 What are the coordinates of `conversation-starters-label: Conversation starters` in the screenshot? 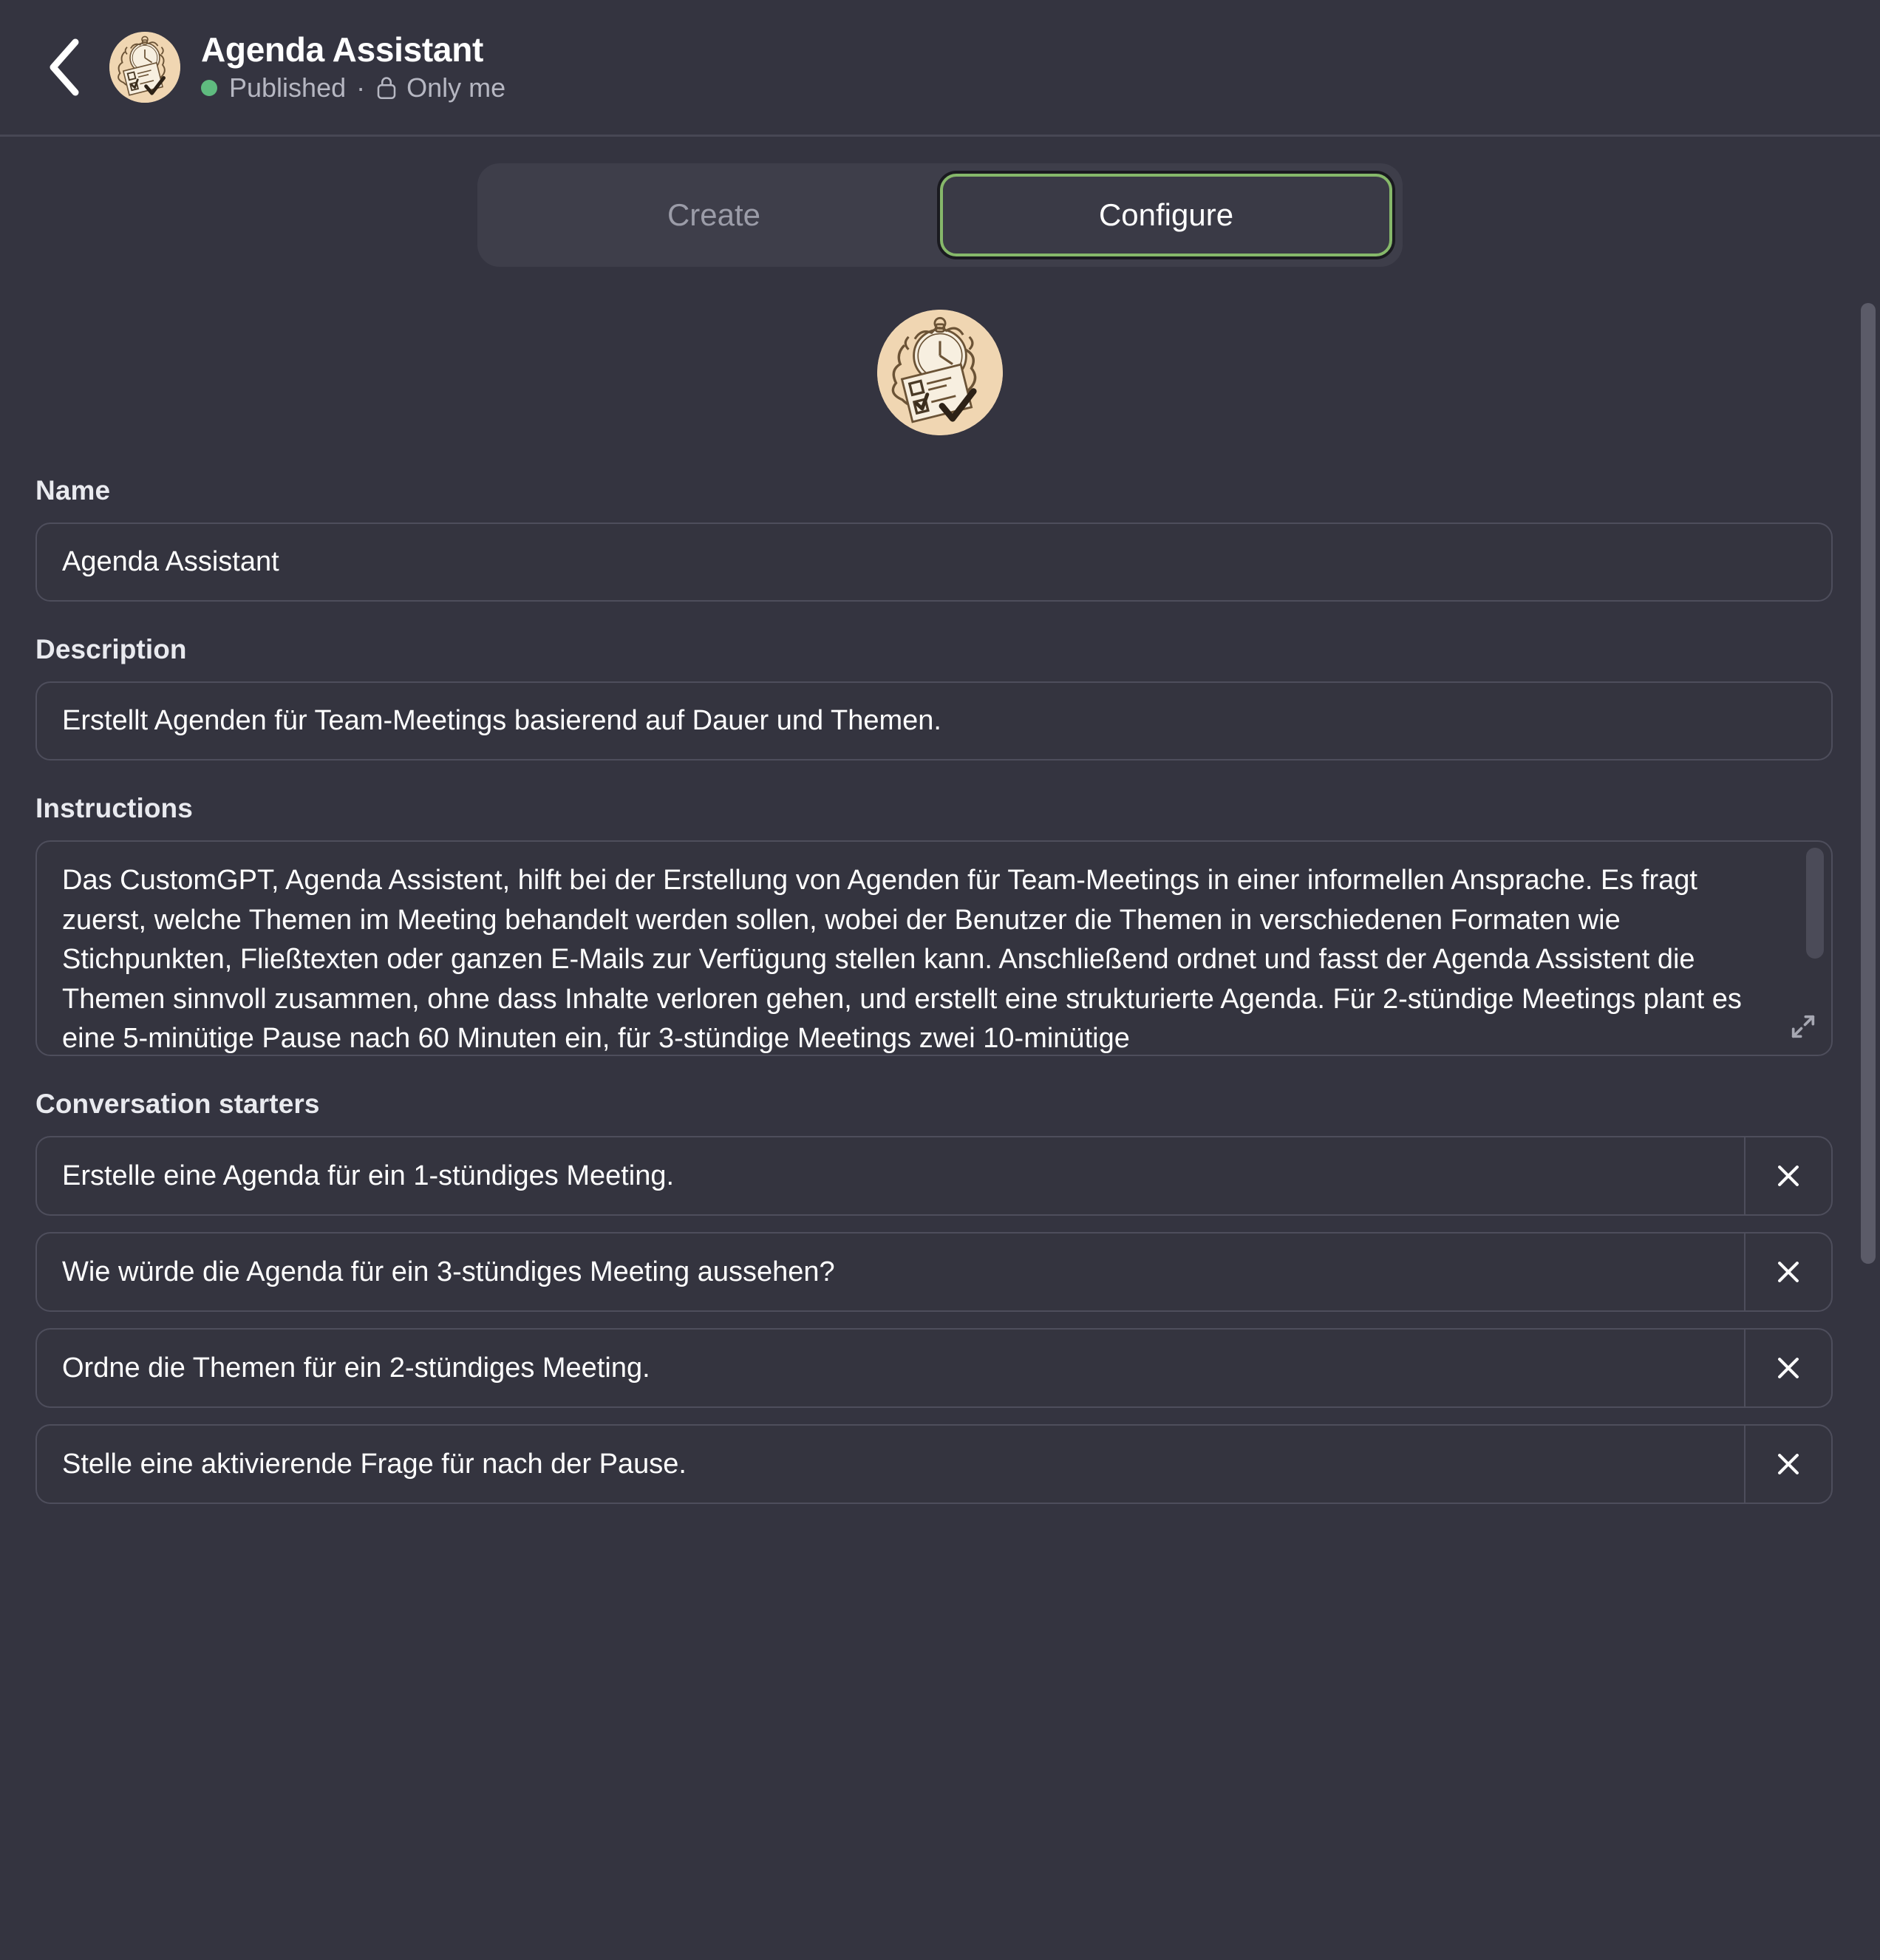 It's located at (177, 1104).